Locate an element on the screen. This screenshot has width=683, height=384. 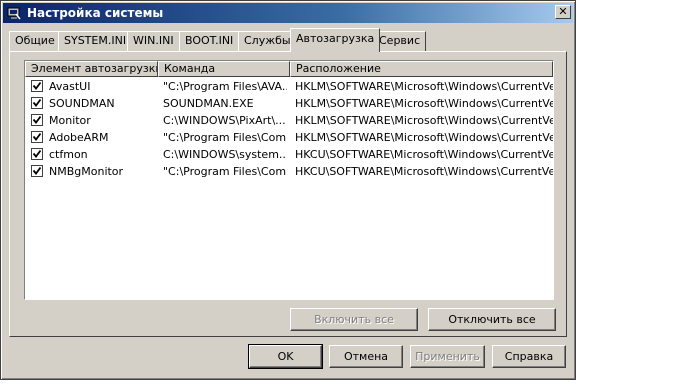
column-header-command: Команда is located at coordinates (224, 69).